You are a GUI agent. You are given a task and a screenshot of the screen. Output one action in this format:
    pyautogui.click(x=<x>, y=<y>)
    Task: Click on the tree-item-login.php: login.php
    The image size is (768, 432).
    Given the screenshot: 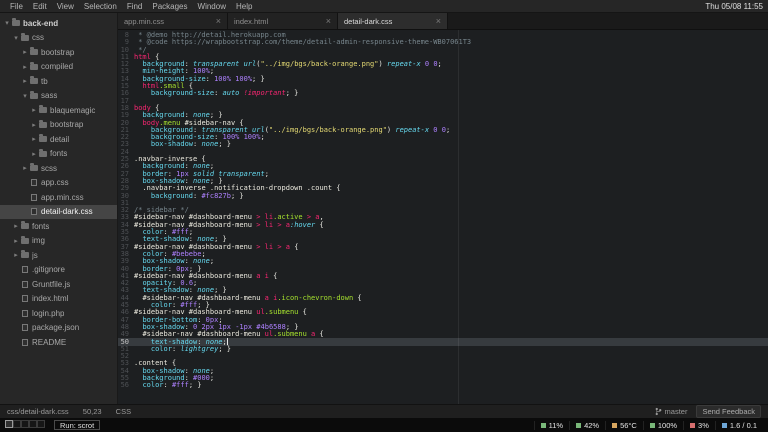 What is the action you would take?
    pyautogui.click(x=58, y=313)
    